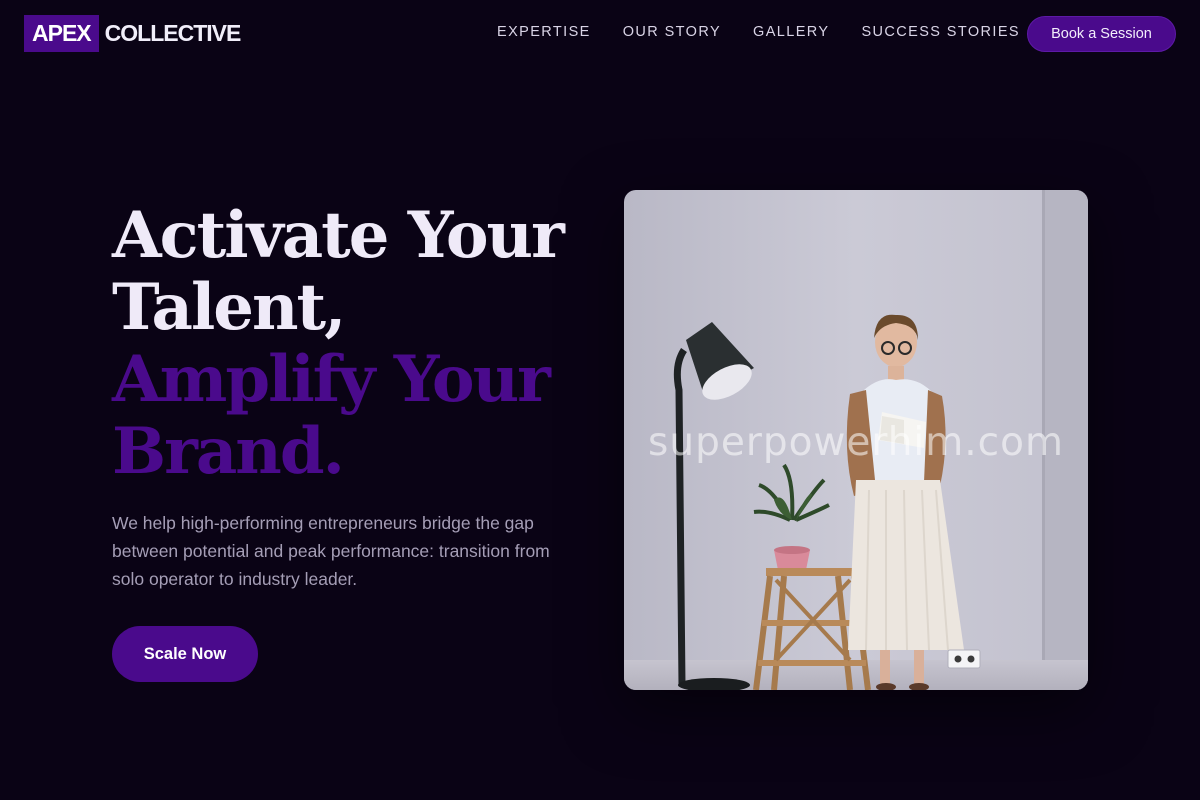 The image size is (1200, 800). I want to click on nav-link-our-story: OUR STORY, so click(672, 32).